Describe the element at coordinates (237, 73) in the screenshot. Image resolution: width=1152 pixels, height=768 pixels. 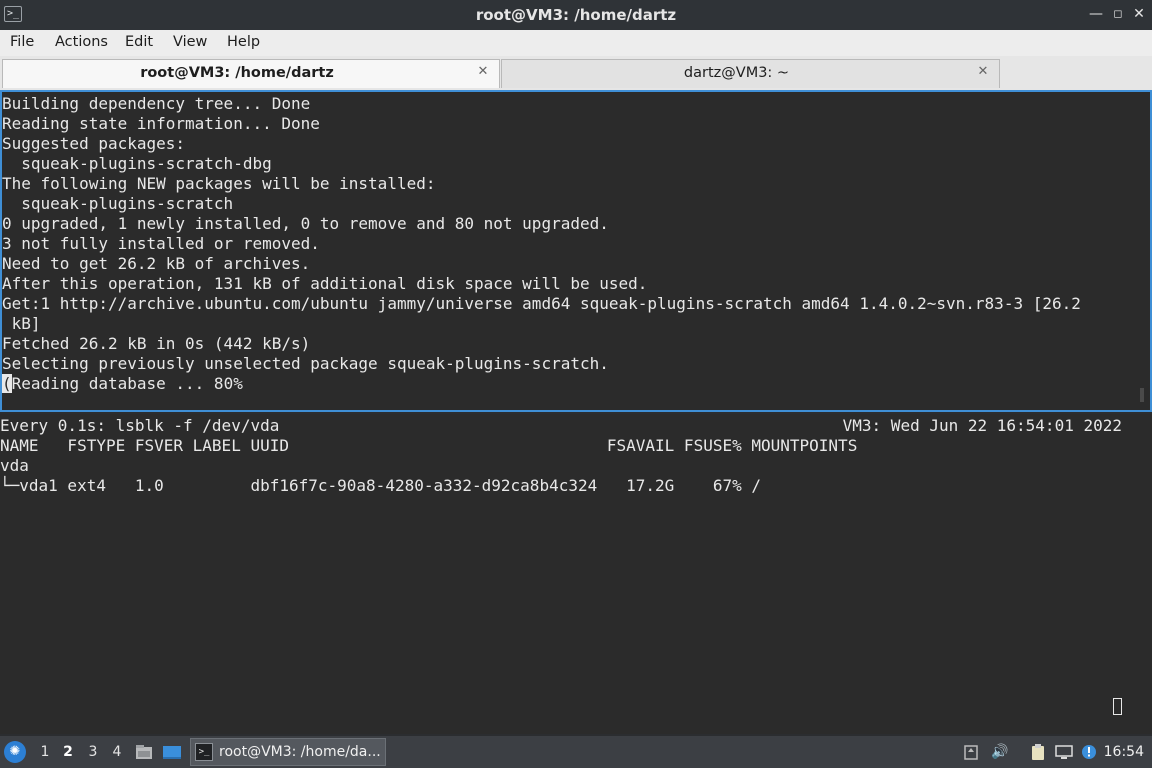
I see `tab-label: root@VM3: /home/dartz` at that location.